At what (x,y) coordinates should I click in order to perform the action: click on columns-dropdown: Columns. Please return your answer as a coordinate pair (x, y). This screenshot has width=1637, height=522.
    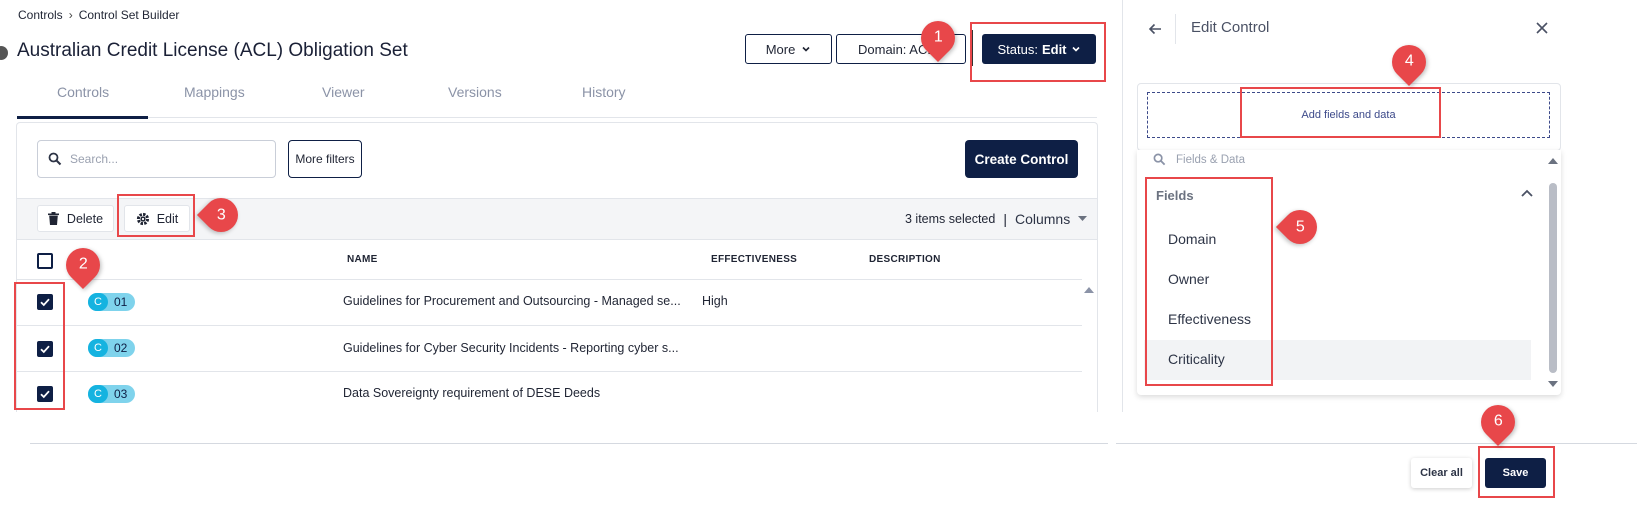
    Looking at the image, I should click on (1051, 219).